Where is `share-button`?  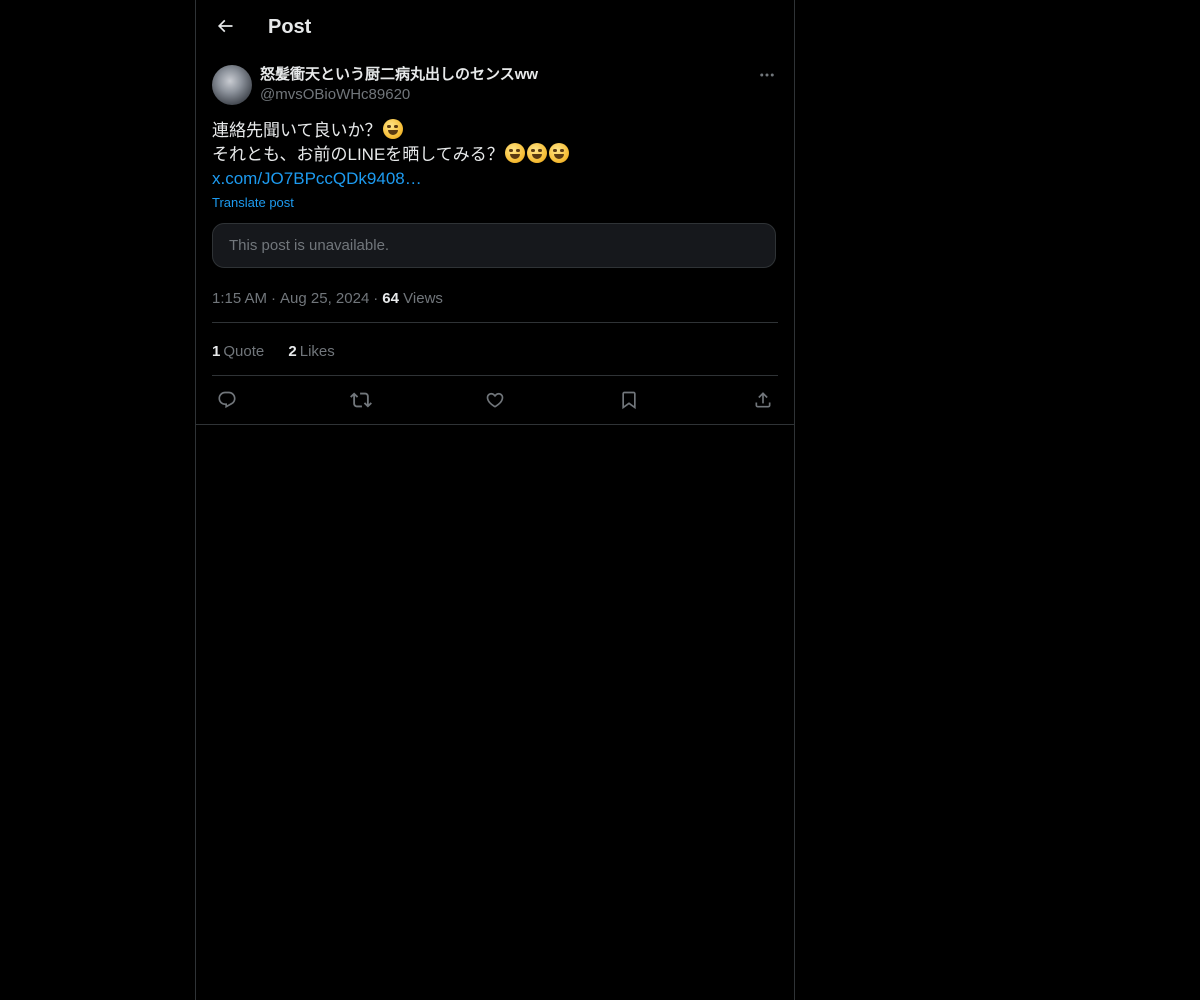
share-button is located at coordinates (763, 400).